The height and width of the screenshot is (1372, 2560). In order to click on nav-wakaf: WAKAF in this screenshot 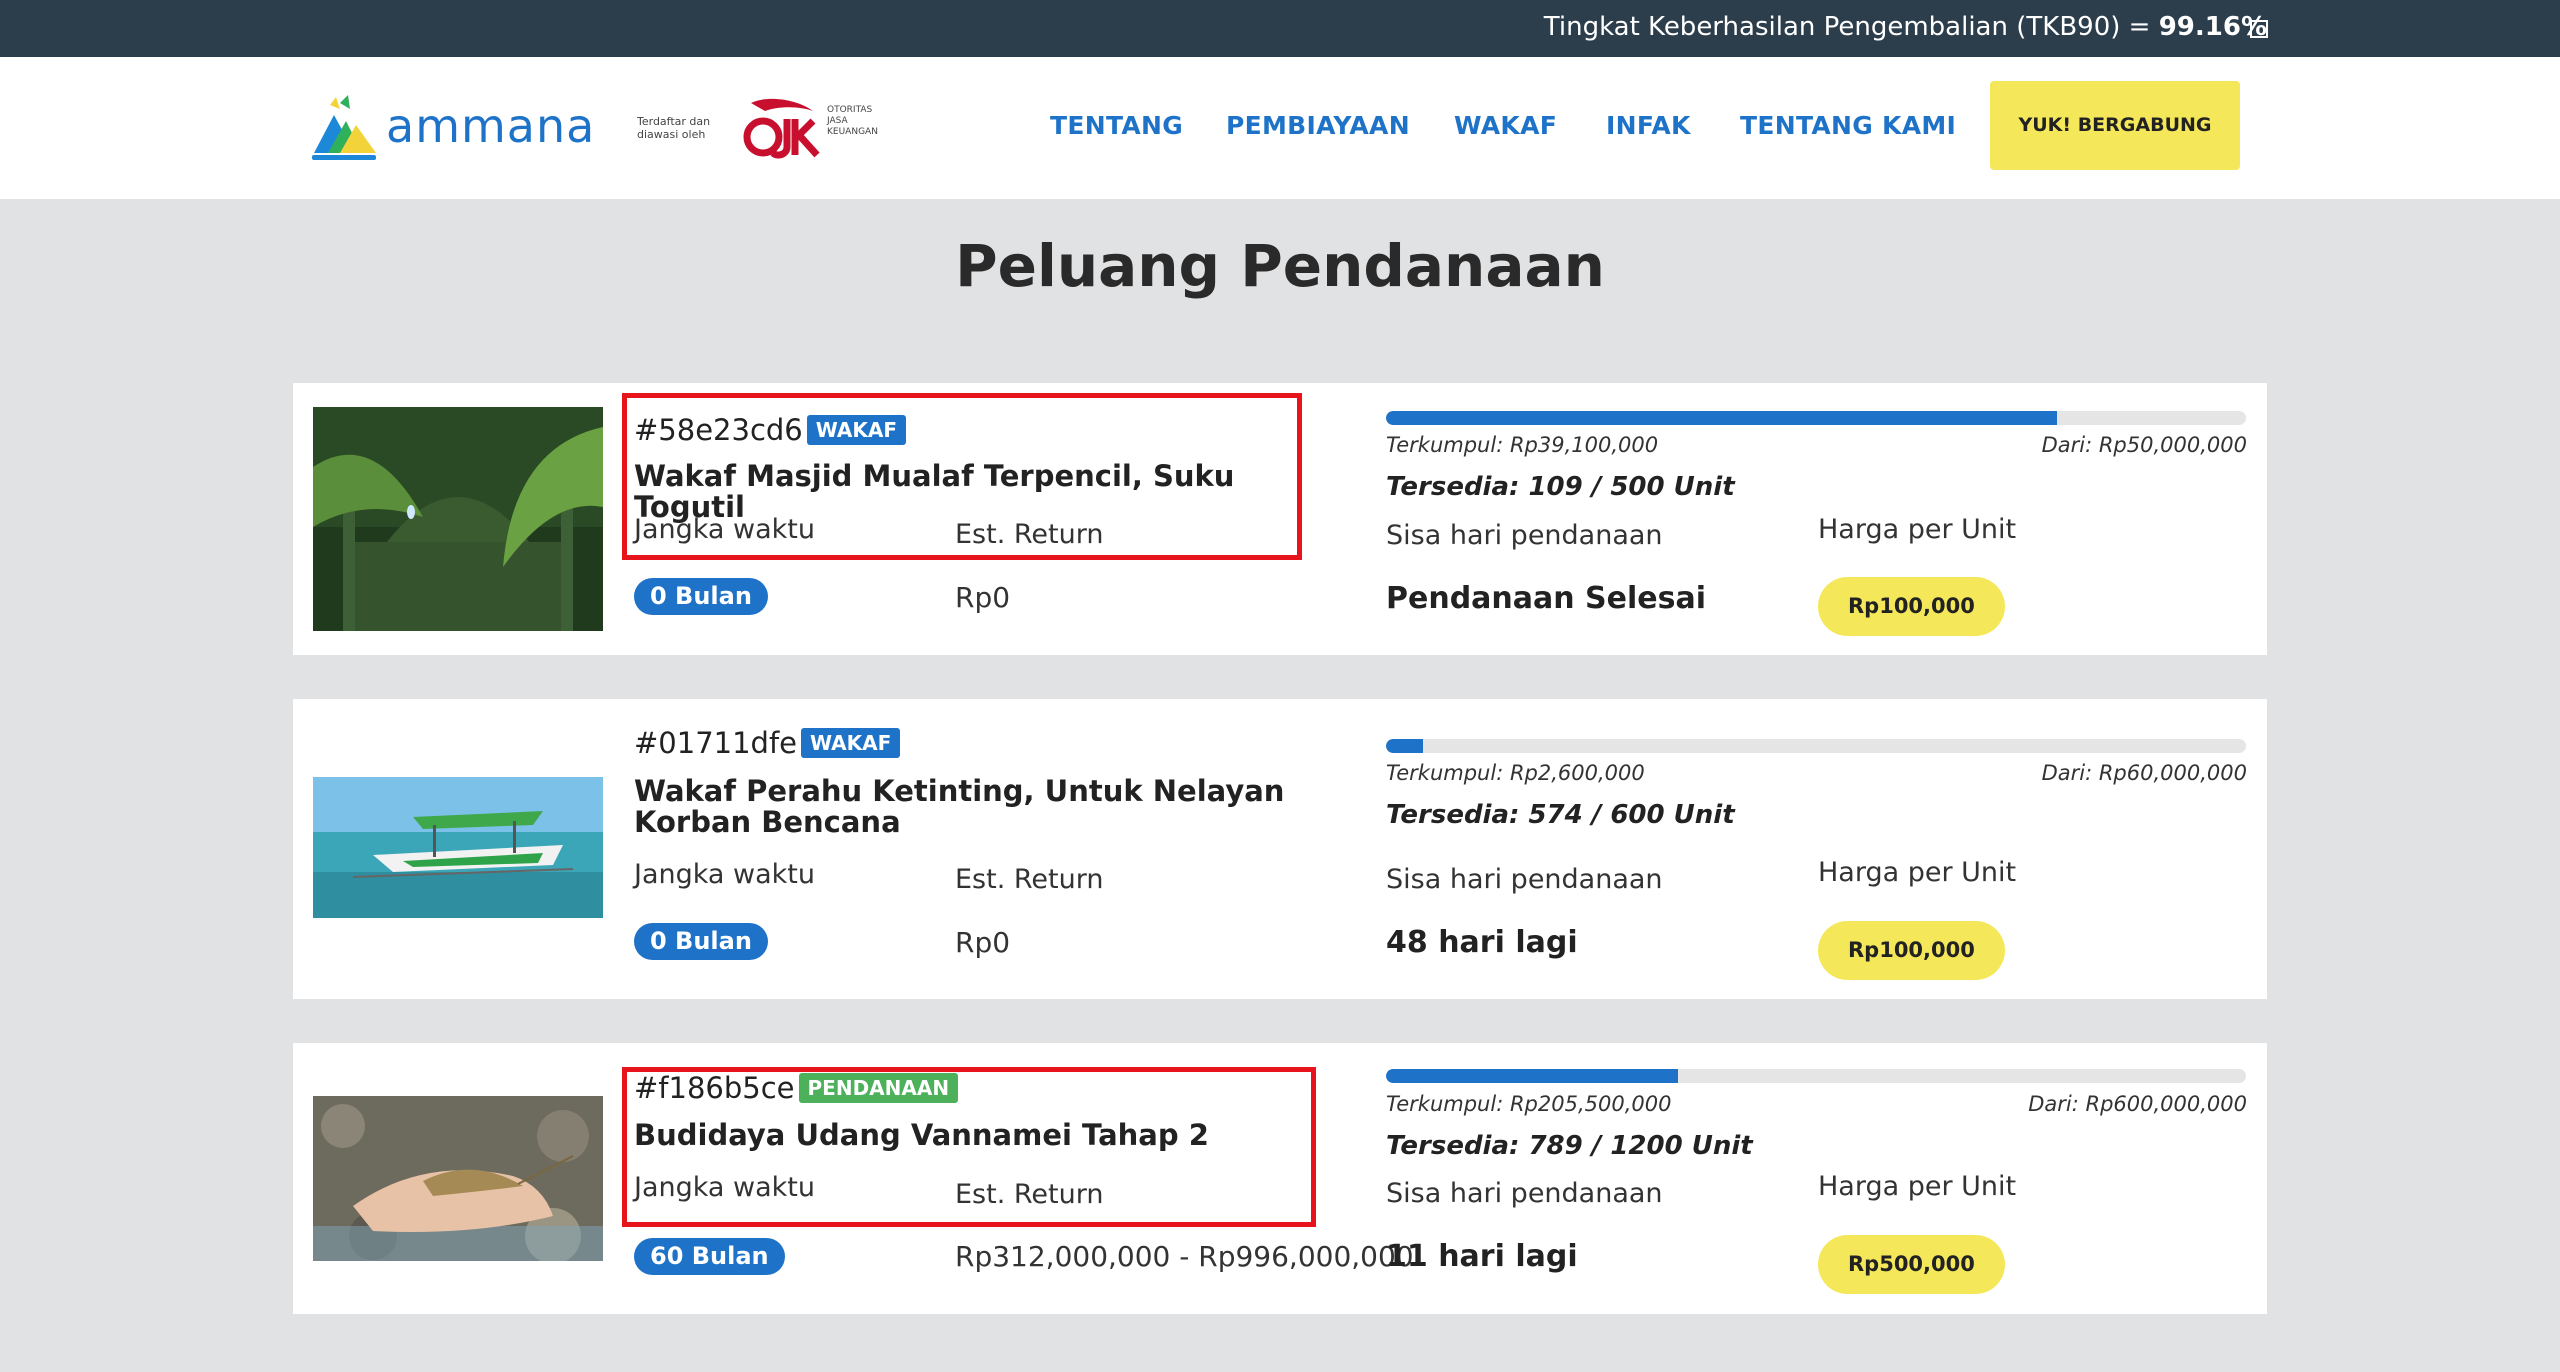, I will do `click(1505, 125)`.